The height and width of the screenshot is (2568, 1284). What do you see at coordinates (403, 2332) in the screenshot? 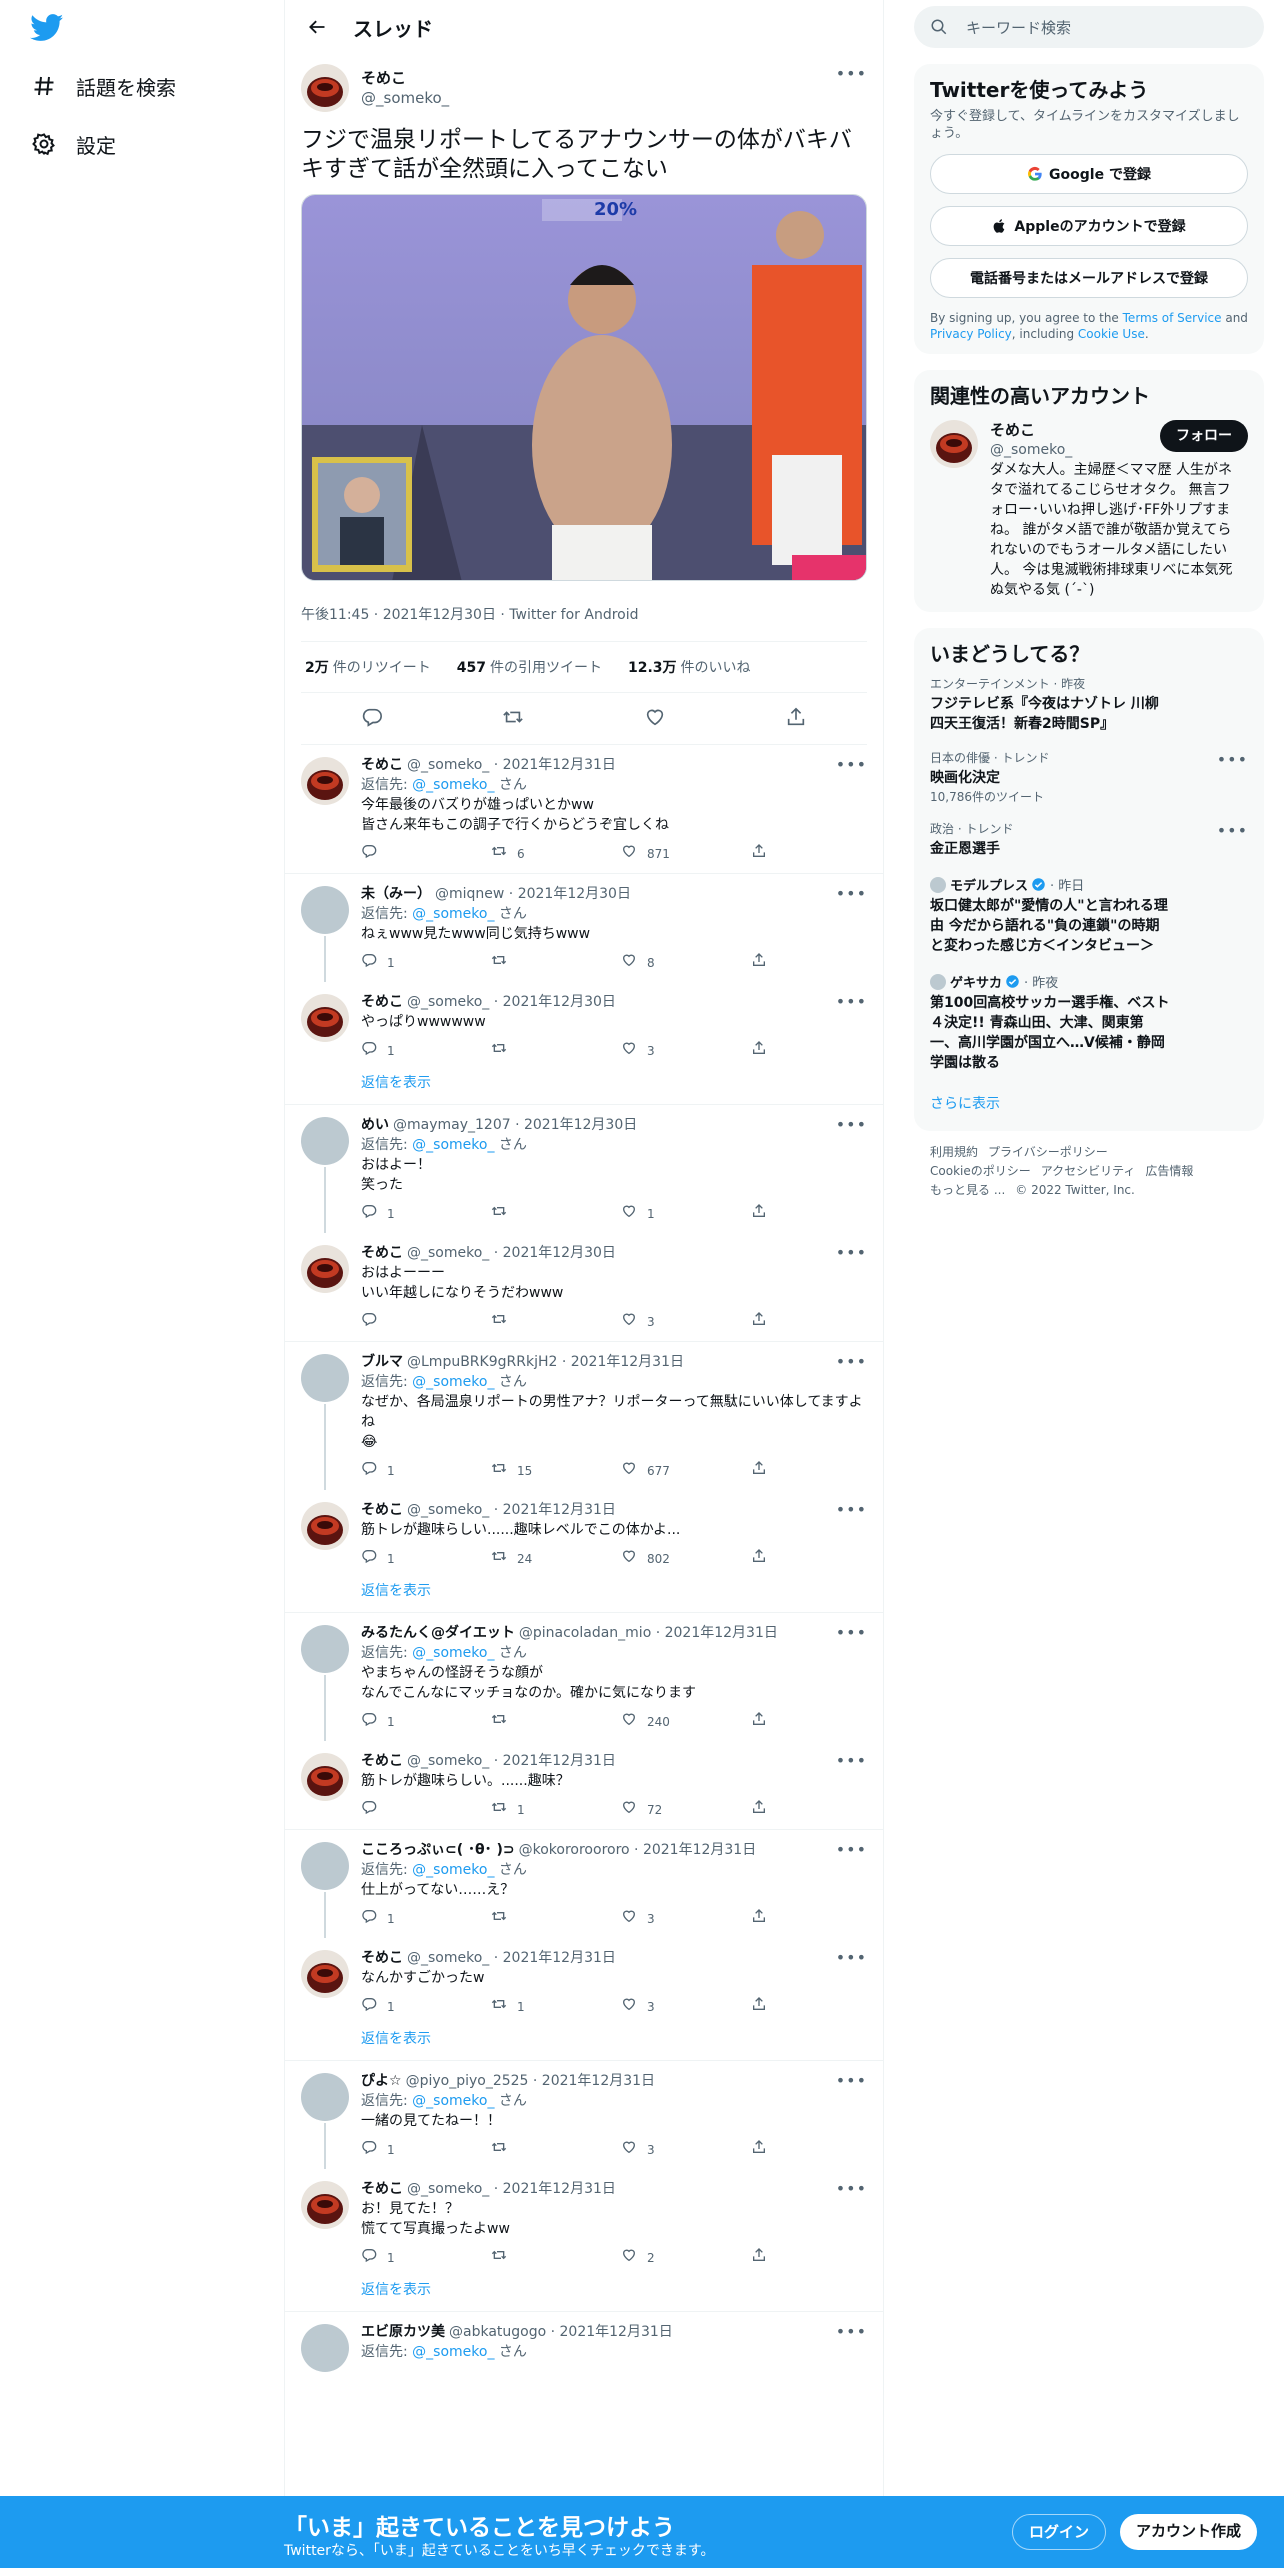
I see `reply-author-name: エビ原カツ美` at bounding box center [403, 2332].